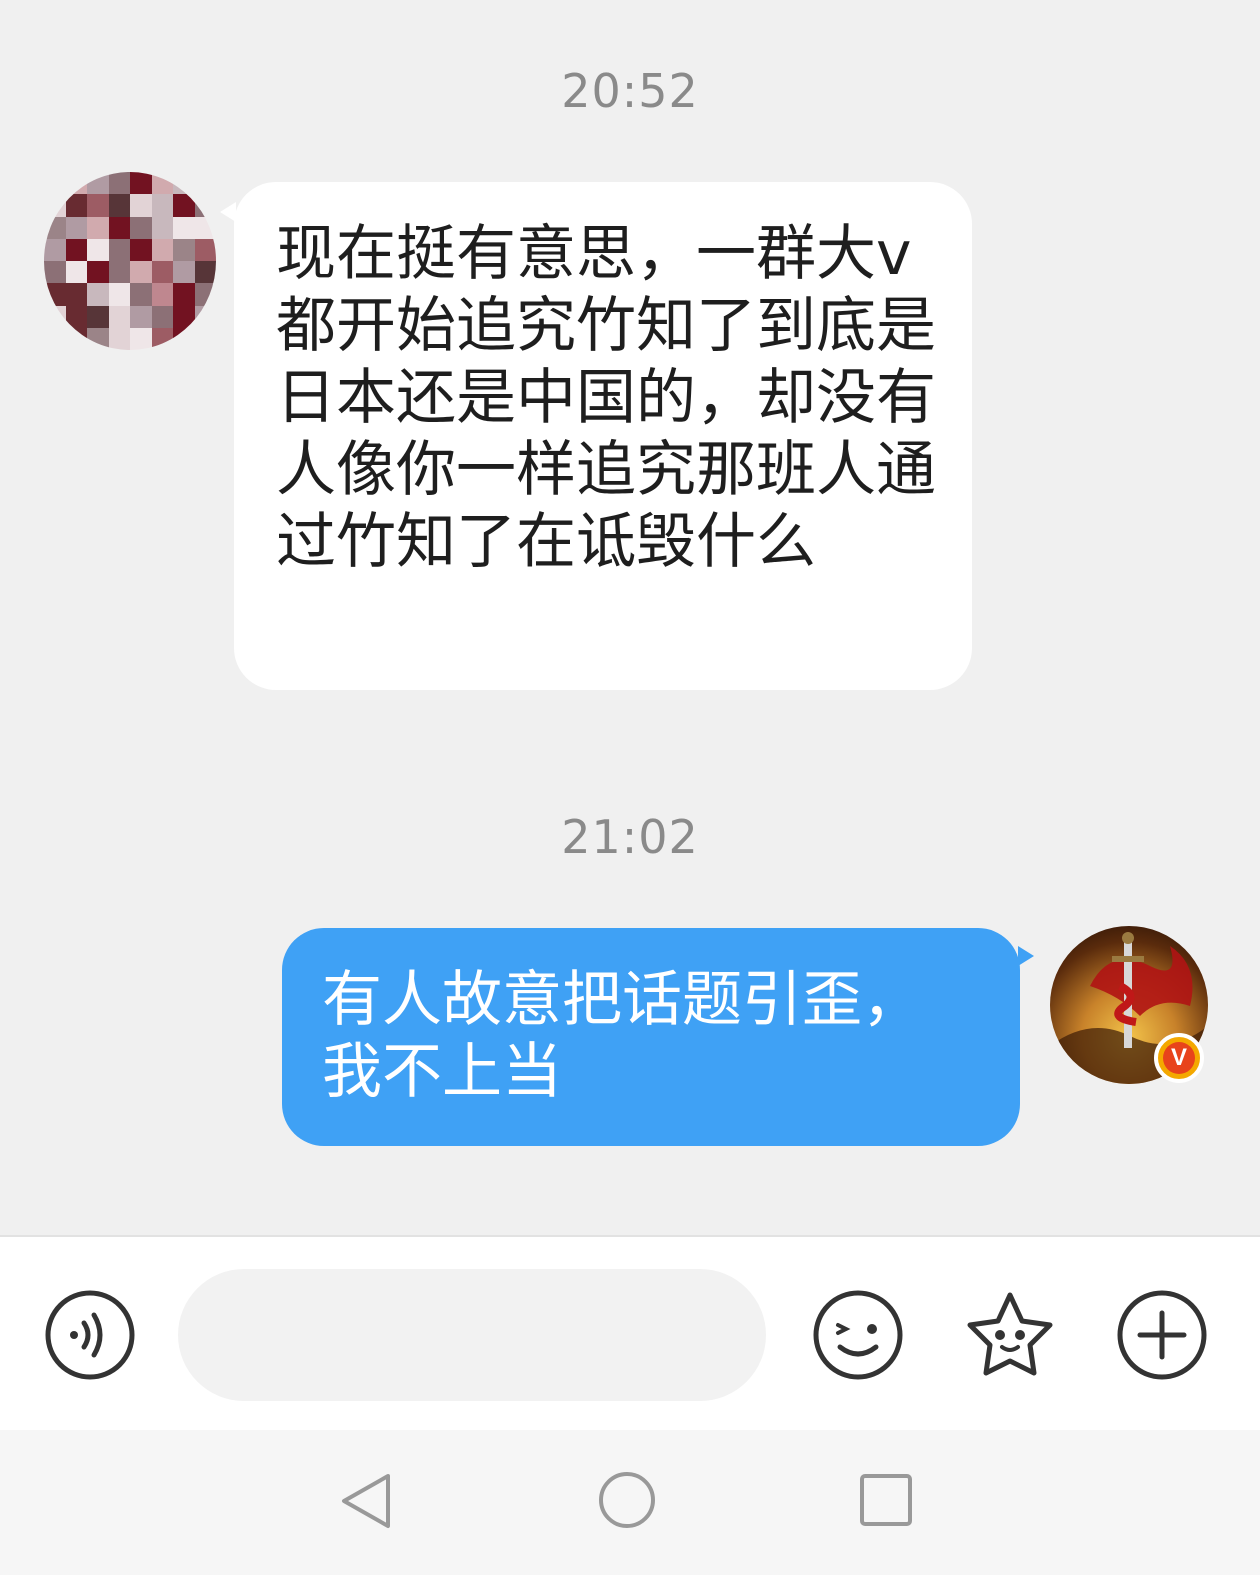 Image resolution: width=1260 pixels, height=1575 pixels. I want to click on smiley-icon, so click(858, 1337).